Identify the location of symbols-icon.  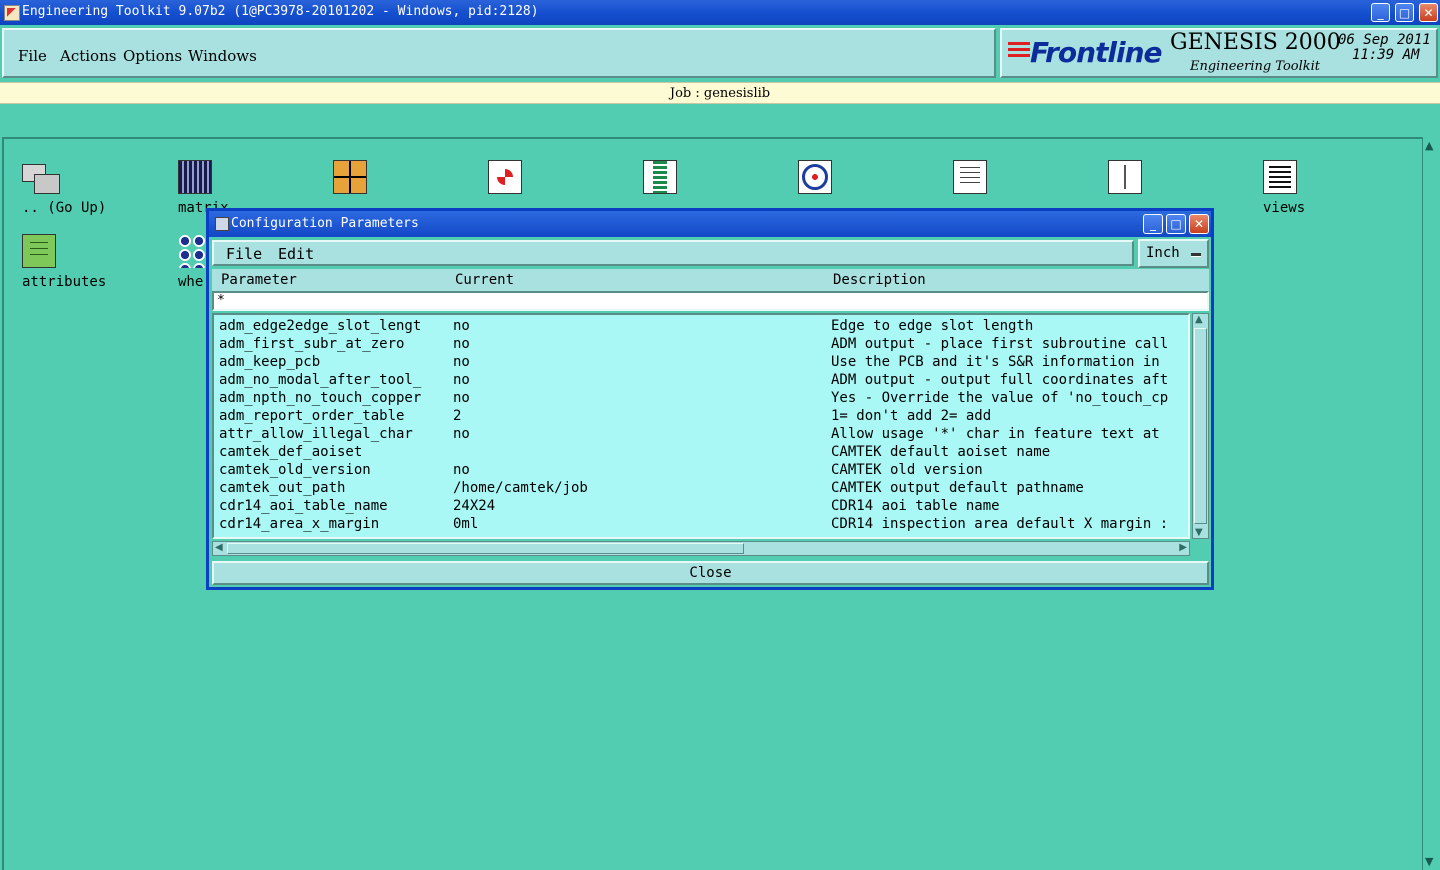
(505, 177).